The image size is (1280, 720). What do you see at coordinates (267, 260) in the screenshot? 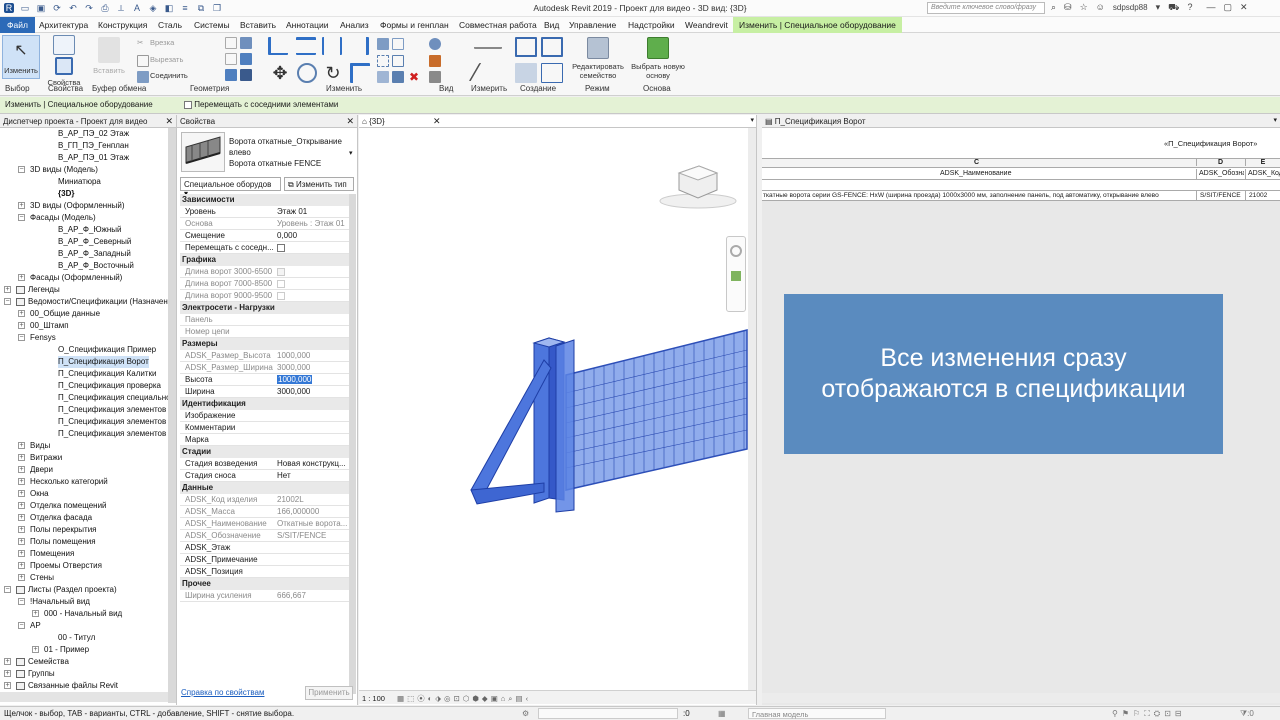
I see `section-graphics: Графика` at bounding box center [267, 260].